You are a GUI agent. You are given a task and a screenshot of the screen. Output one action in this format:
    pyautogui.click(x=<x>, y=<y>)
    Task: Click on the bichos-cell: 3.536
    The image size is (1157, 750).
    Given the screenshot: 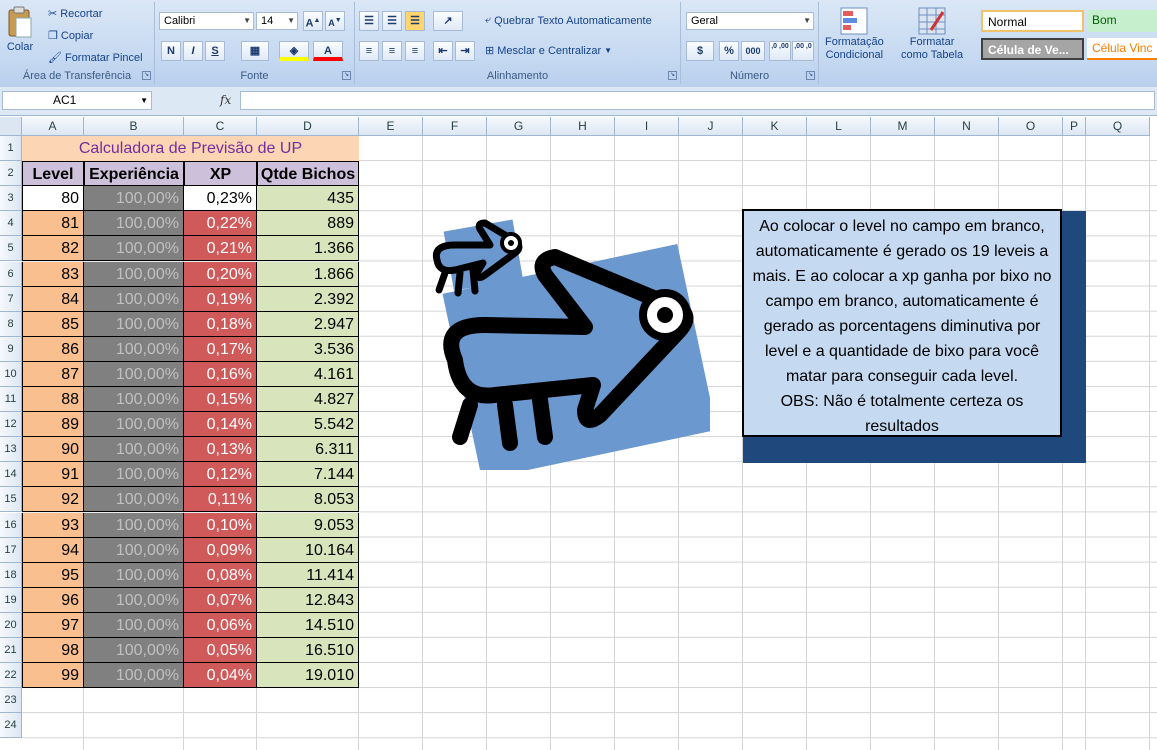 What is the action you would take?
    pyautogui.click(x=308, y=349)
    